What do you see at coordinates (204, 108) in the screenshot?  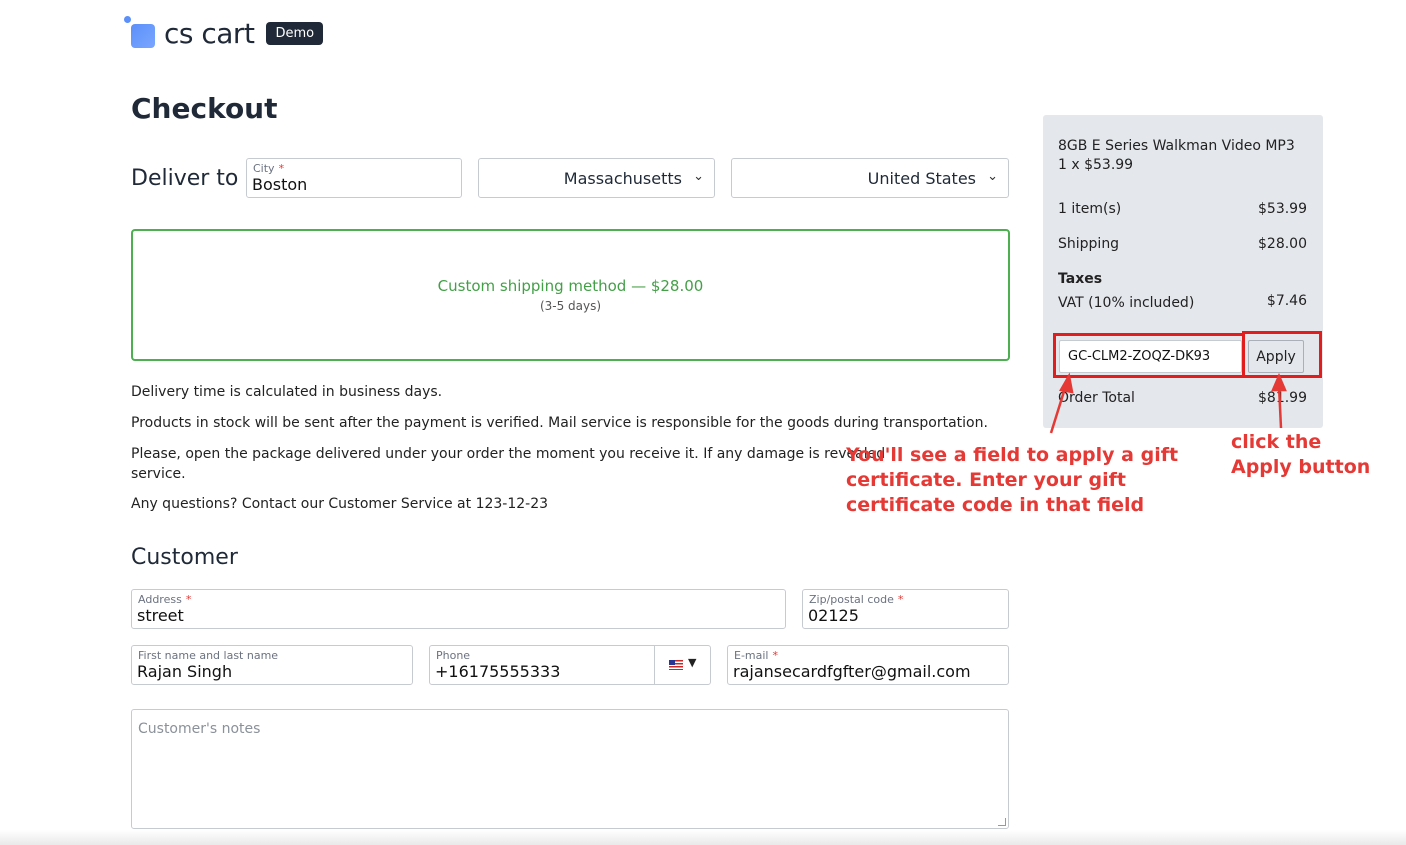 I see `page-title: Checkout` at bounding box center [204, 108].